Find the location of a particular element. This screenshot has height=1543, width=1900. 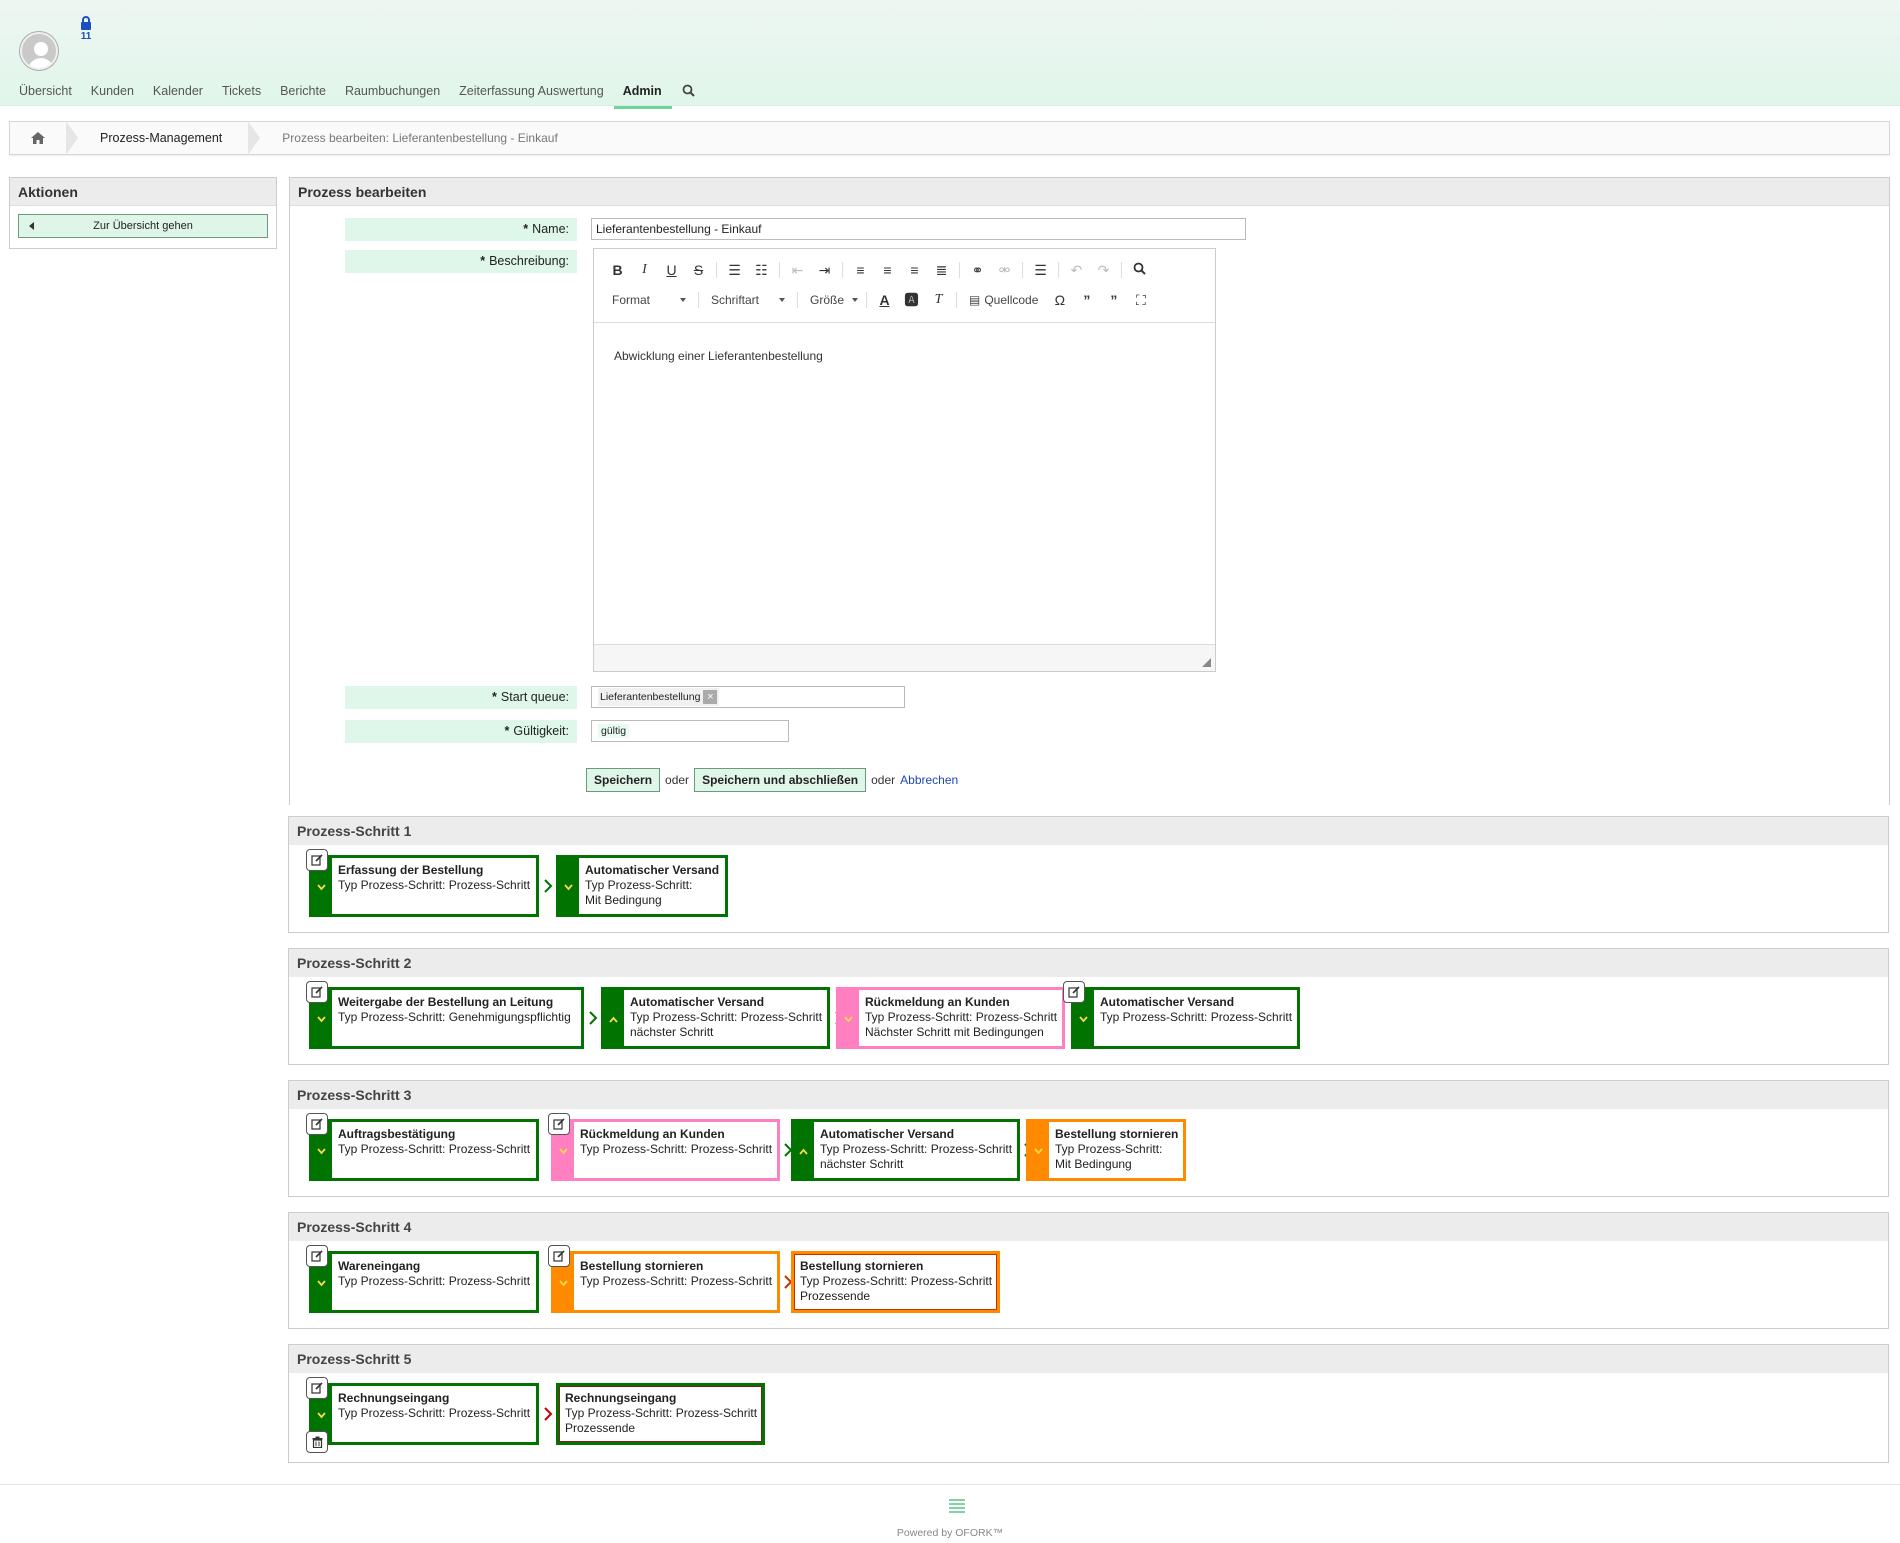

resize-grip-icon is located at coordinates (1206, 662).